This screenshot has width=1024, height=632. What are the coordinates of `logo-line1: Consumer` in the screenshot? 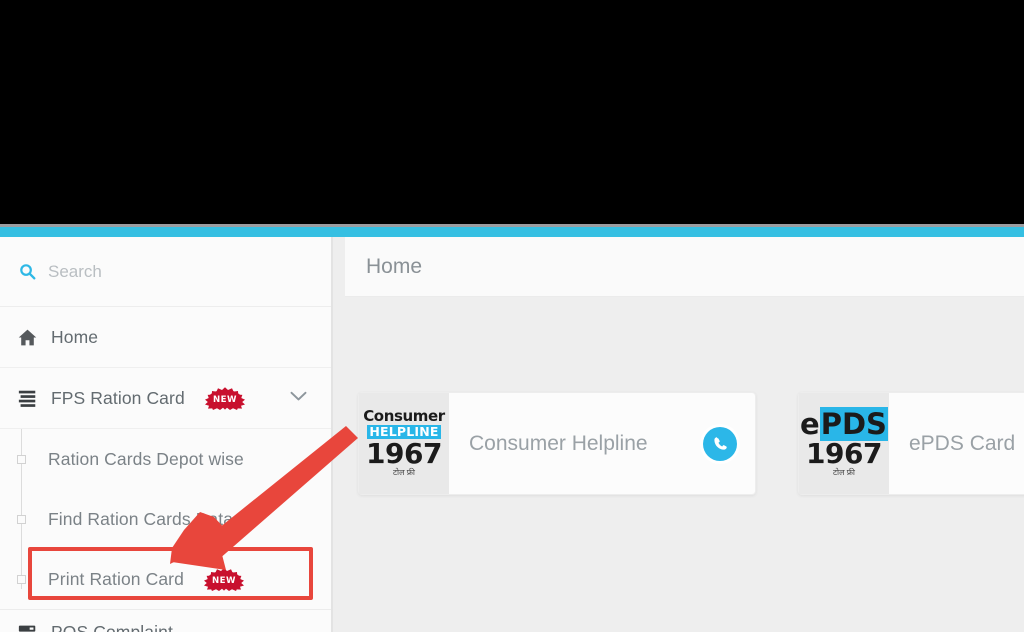 It's located at (404, 415).